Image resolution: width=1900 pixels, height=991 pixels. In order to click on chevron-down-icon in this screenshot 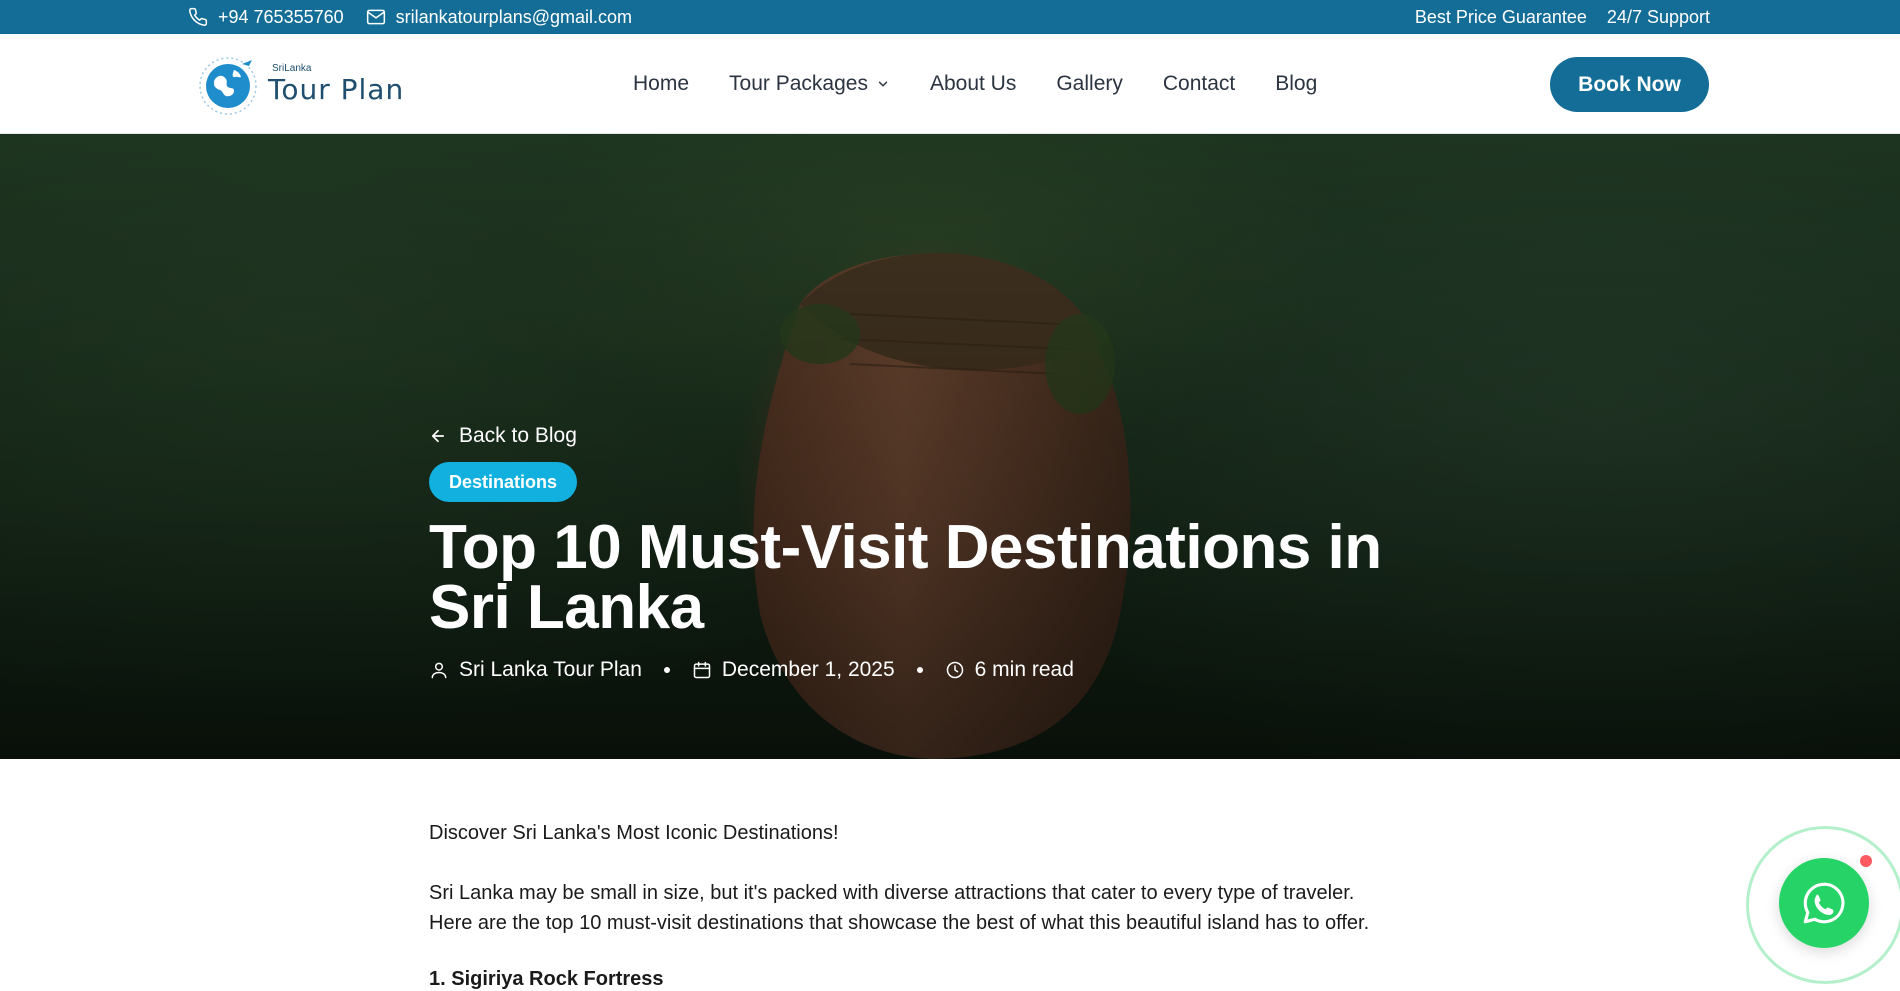, I will do `click(883, 84)`.